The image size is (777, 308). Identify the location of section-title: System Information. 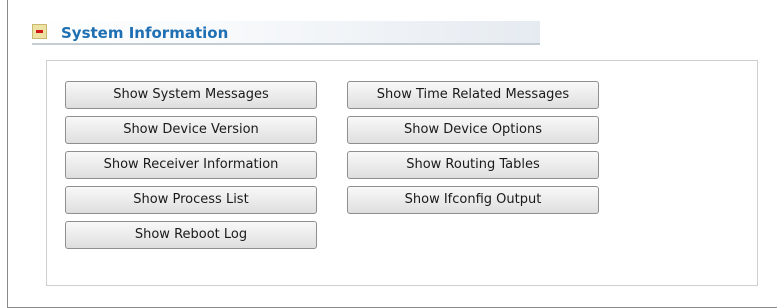
(145, 33).